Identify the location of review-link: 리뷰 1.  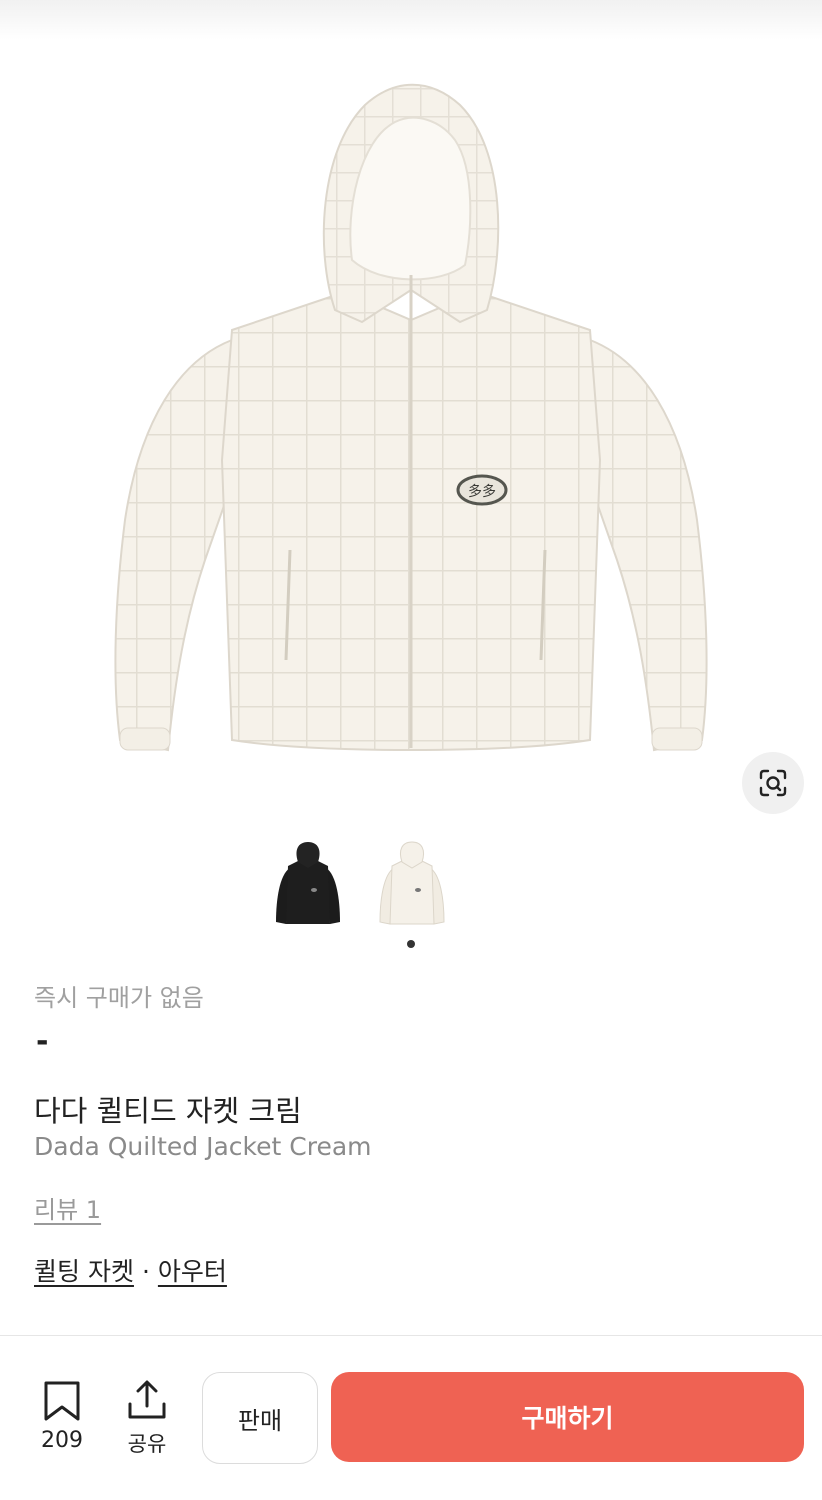
(67, 1207).